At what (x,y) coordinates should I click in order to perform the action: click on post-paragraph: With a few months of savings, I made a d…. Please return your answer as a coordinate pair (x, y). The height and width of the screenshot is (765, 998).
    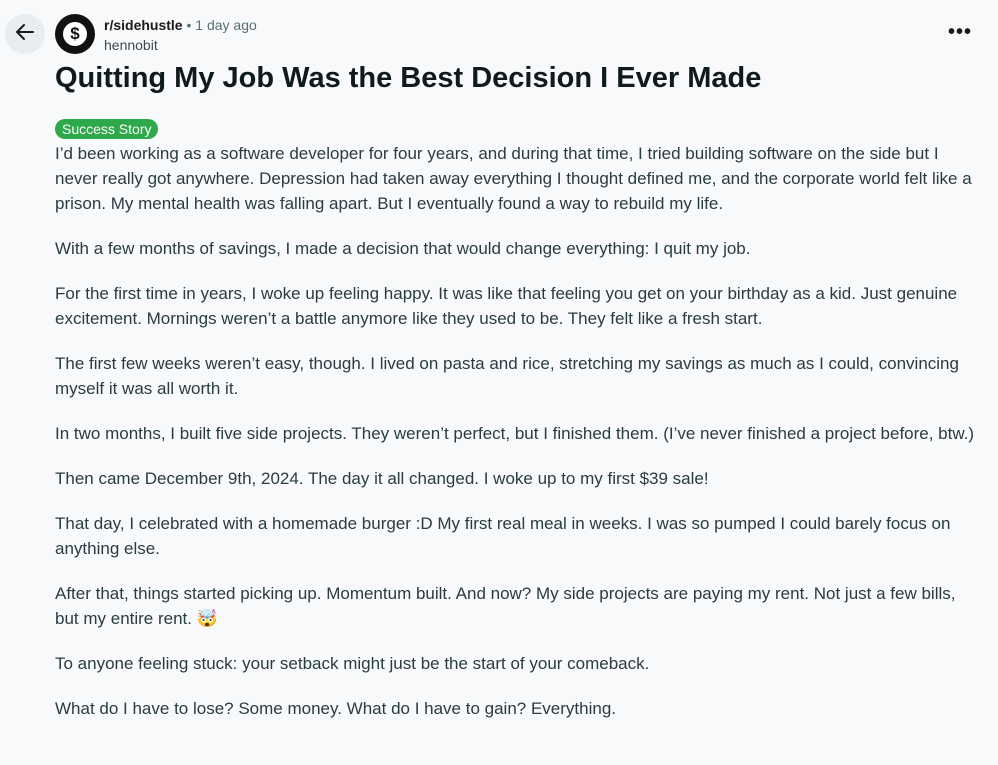
    Looking at the image, I should click on (403, 248).